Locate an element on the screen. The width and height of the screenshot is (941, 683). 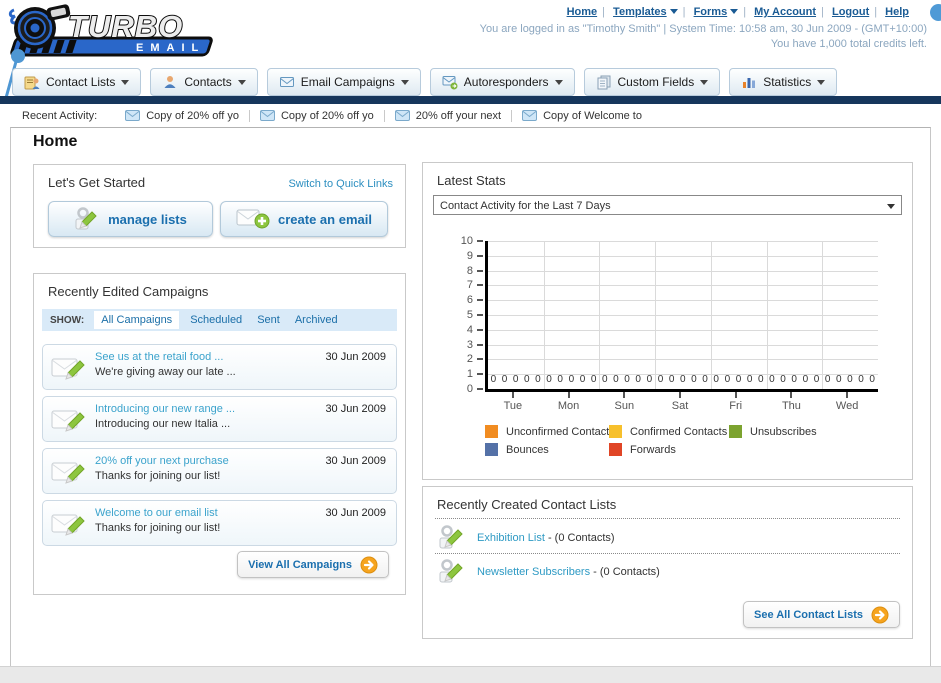
envelope-plus-icon is located at coordinates (253, 219).